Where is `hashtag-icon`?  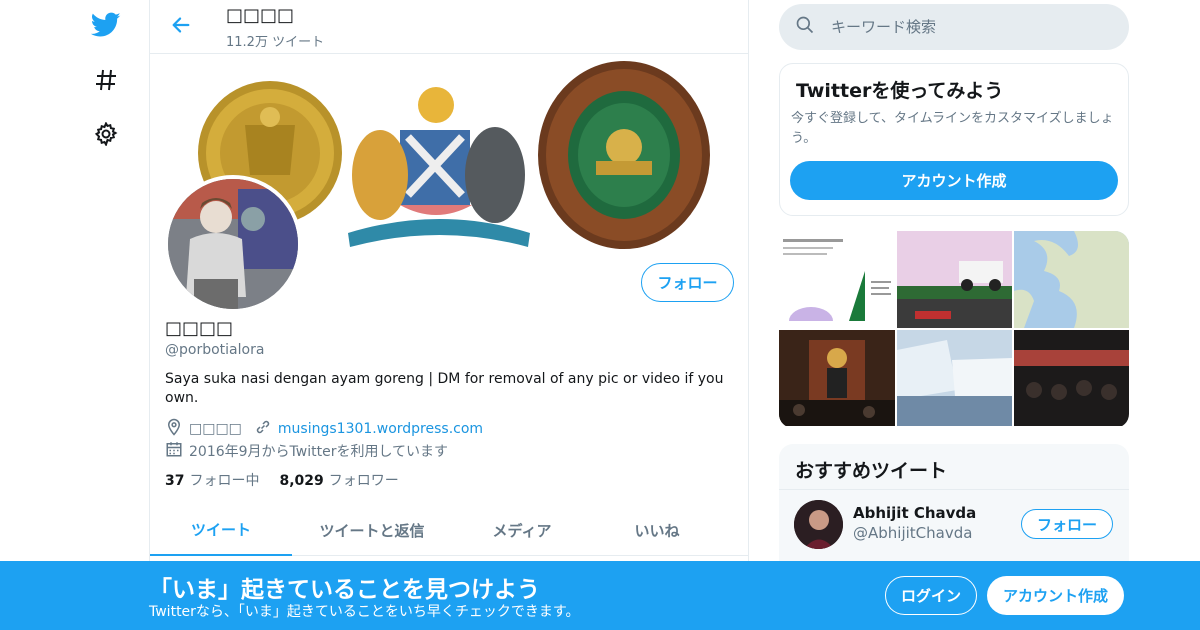 hashtag-icon is located at coordinates (106, 82).